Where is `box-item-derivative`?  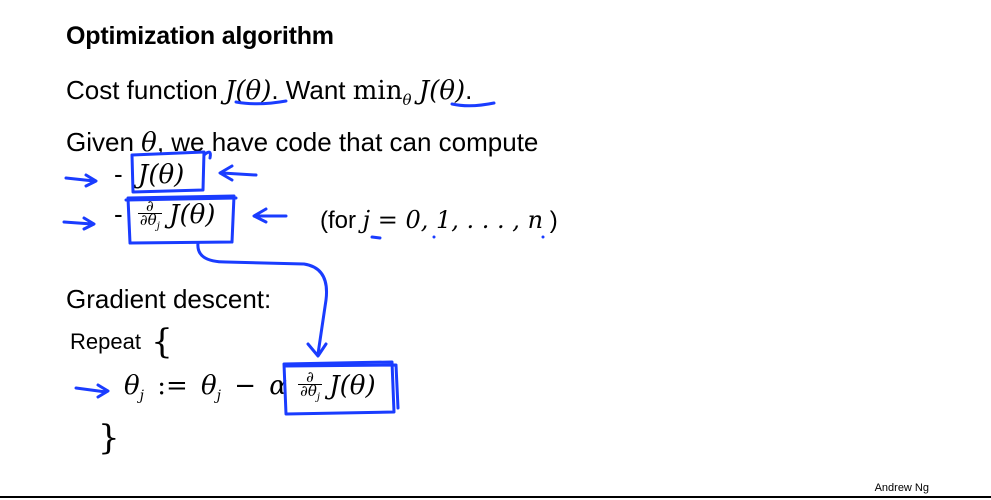 box-item-derivative is located at coordinates (181, 219).